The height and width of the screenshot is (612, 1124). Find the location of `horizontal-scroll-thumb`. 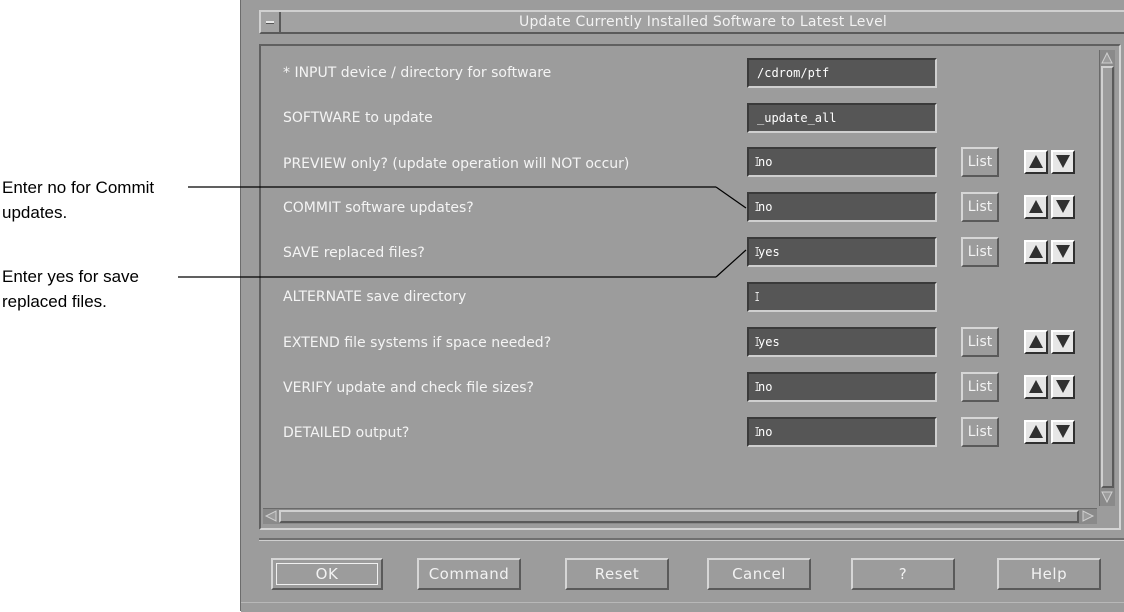

horizontal-scroll-thumb is located at coordinates (679, 516).